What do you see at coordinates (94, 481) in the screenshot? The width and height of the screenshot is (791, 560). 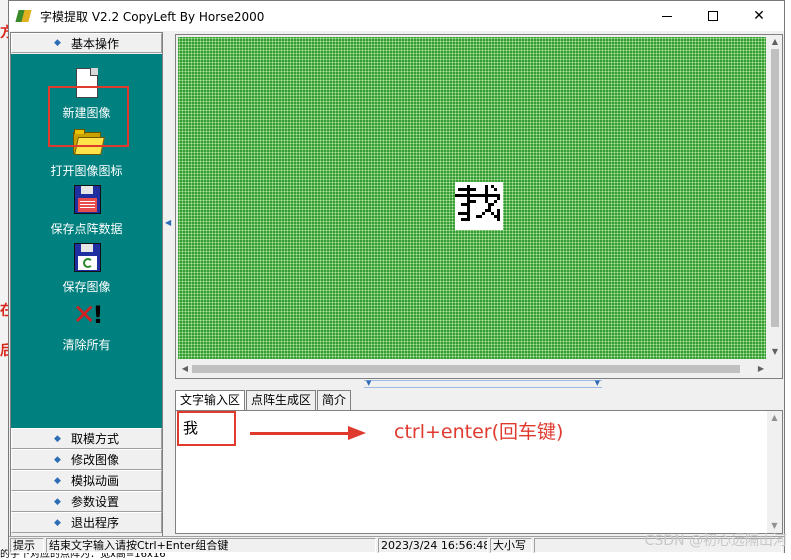 I see `menu-item-label: 模拟动画` at bounding box center [94, 481].